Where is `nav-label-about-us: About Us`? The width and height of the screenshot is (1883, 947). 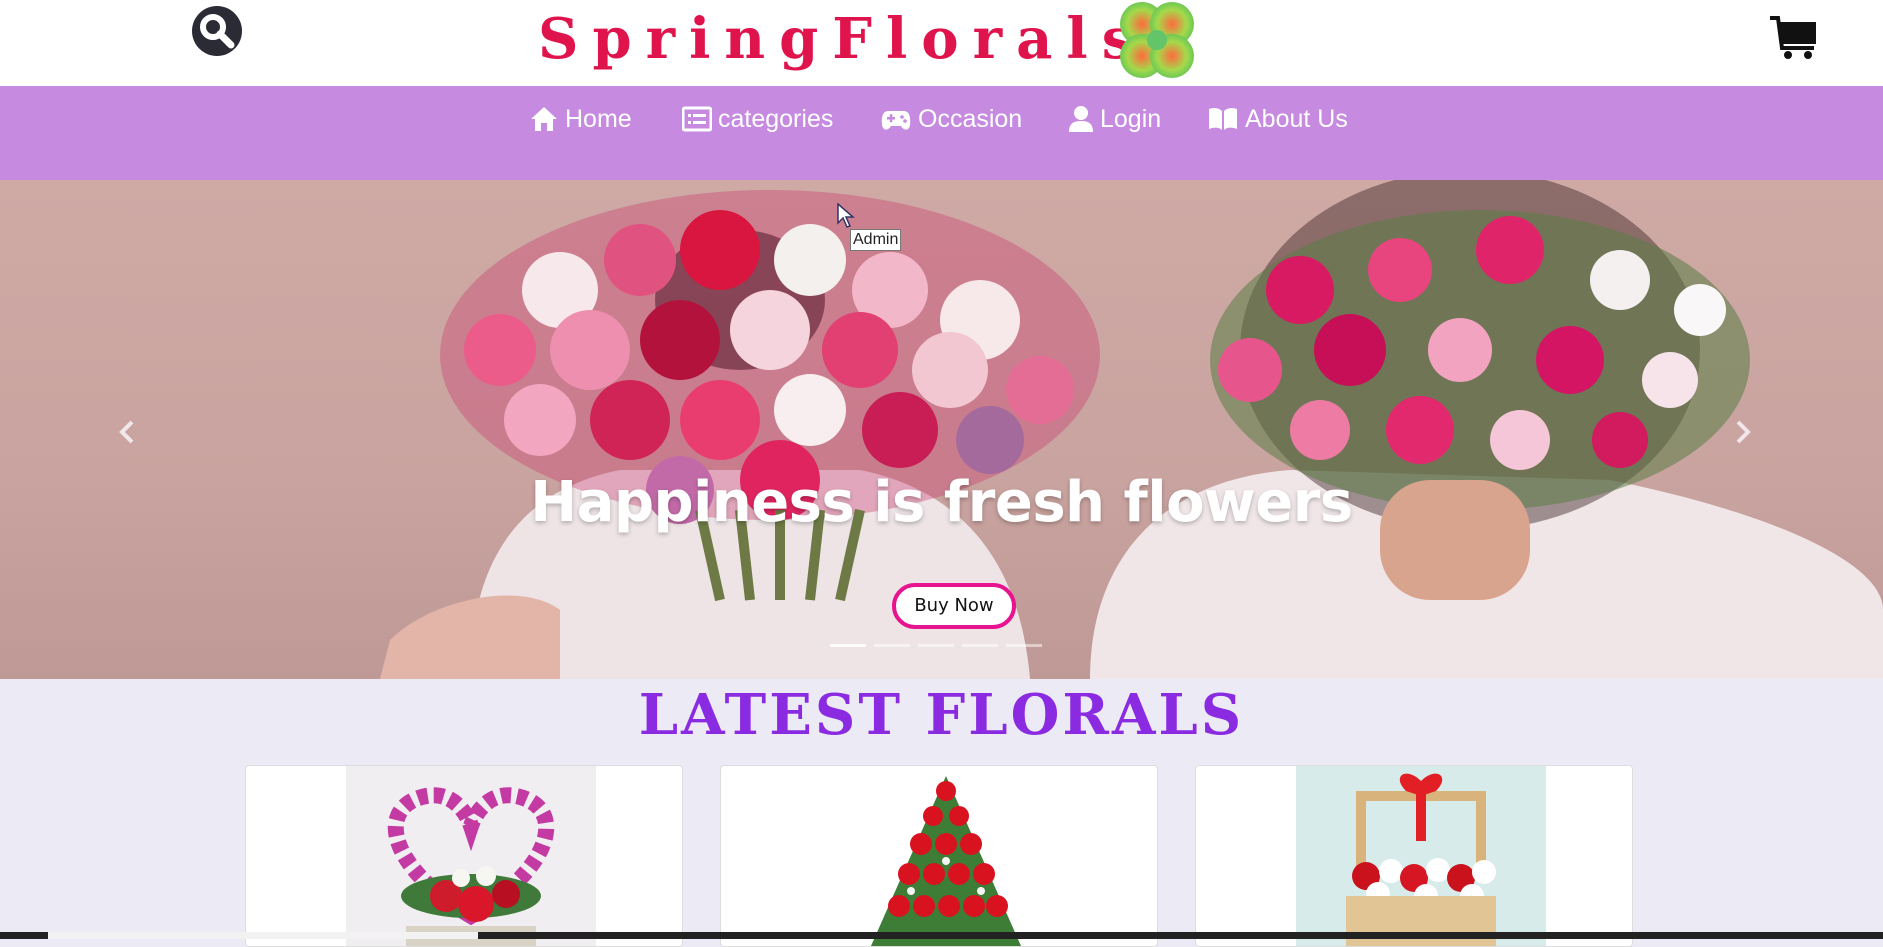 nav-label-about-us: About Us is located at coordinates (1296, 118).